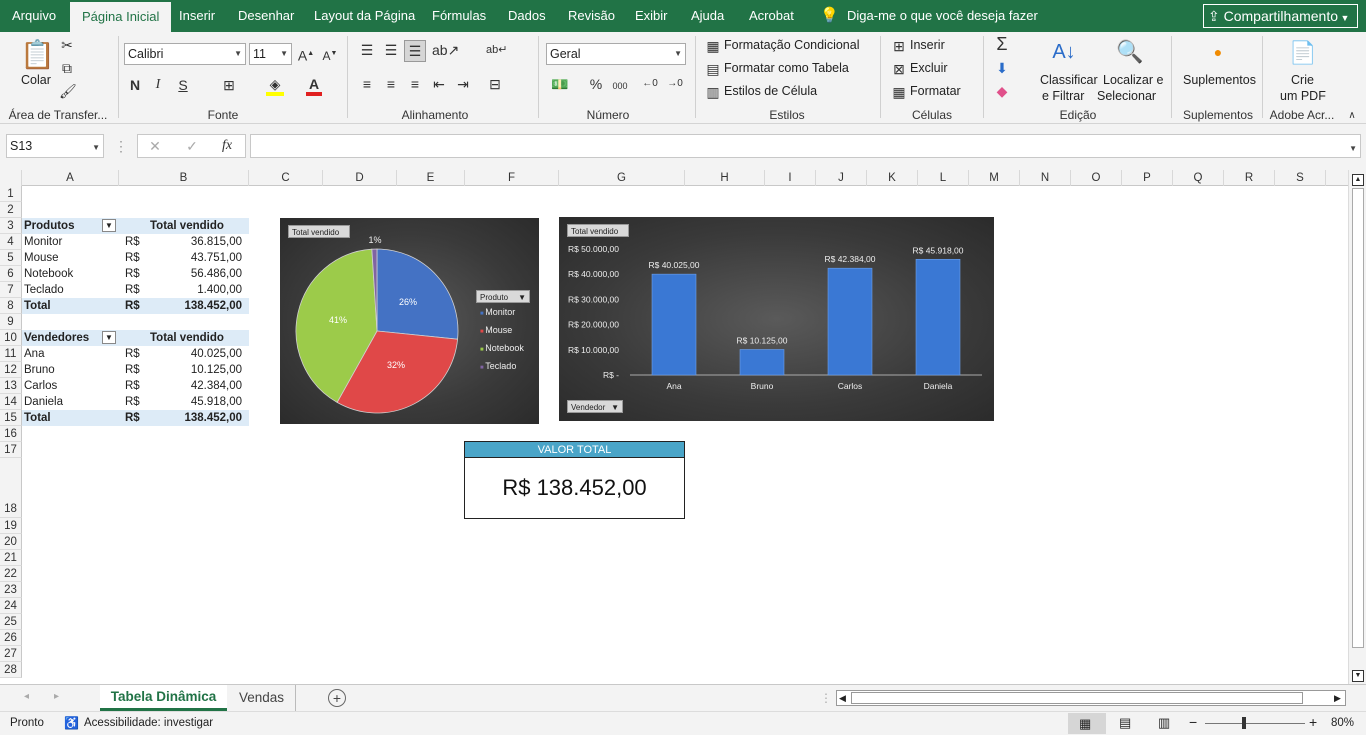  I want to click on format-painter-icon: 🖌, so click(68, 91).